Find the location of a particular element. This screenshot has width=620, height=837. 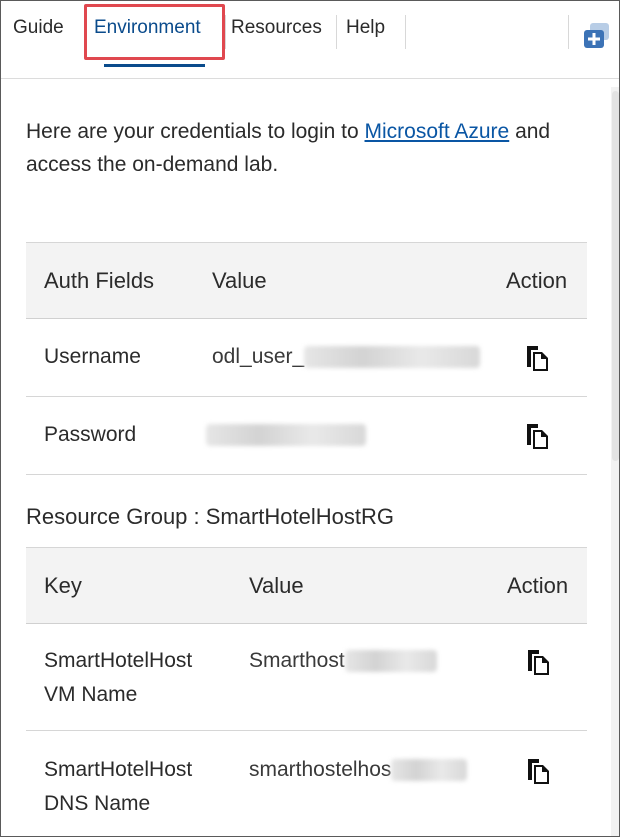

header-auth-fields: Auth Fields is located at coordinates (99, 280).